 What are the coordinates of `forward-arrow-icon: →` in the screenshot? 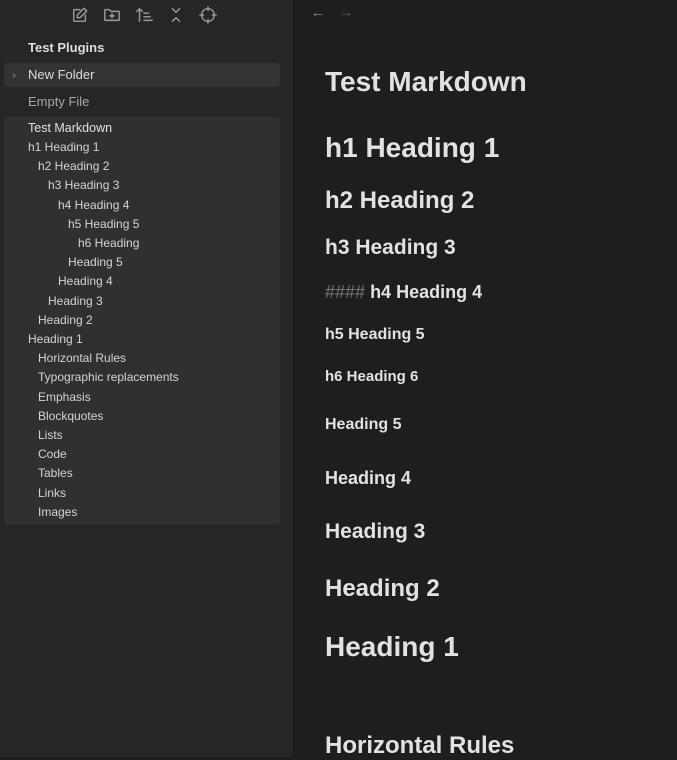 It's located at (346, 12).